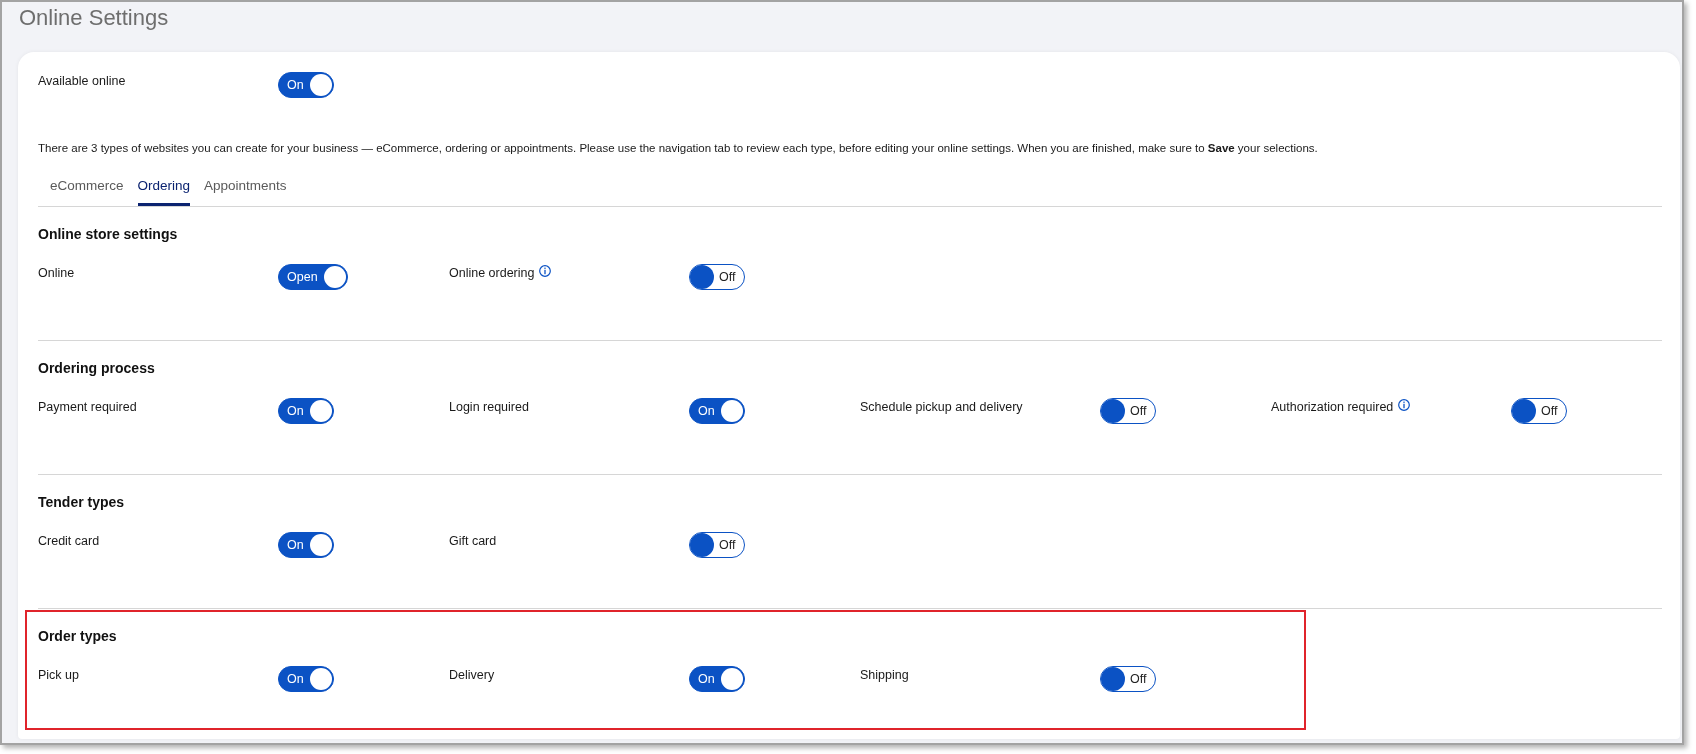 The image size is (1696, 754). What do you see at coordinates (77, 636) in the screenshot?
I see `section-heading: Order types` at bounding box center [77, 636].